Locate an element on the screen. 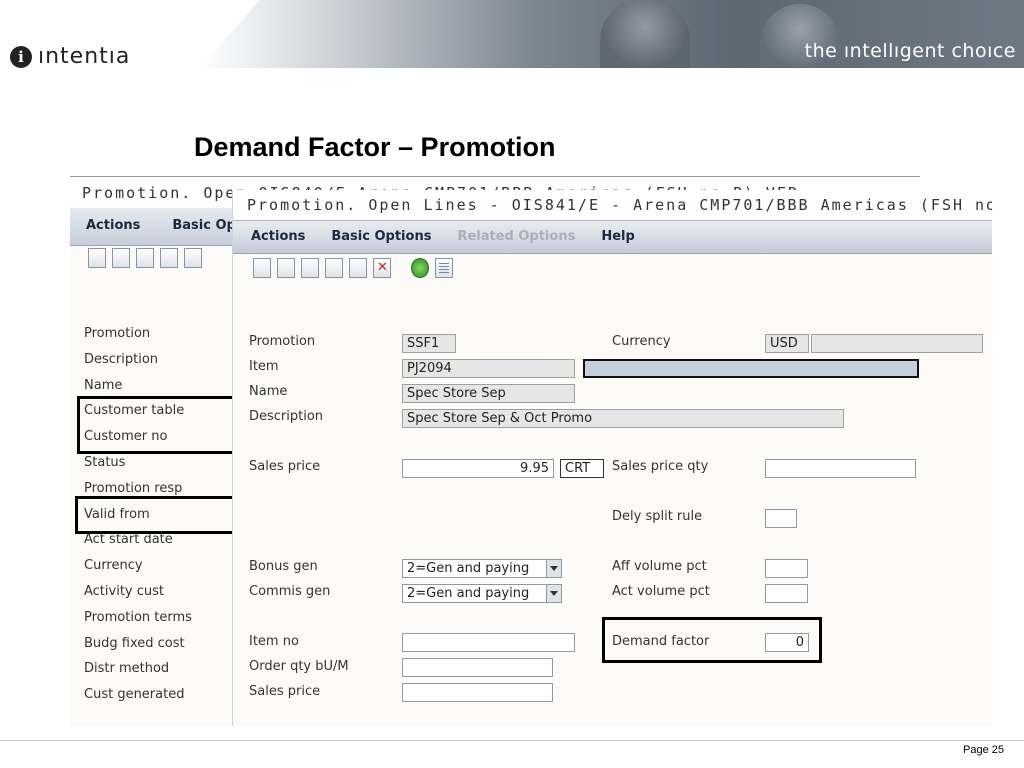 Image resolution: width=1024 pixels, height=768 pixels. label-sales-price: Sales price is located at coordinates (285, 466).